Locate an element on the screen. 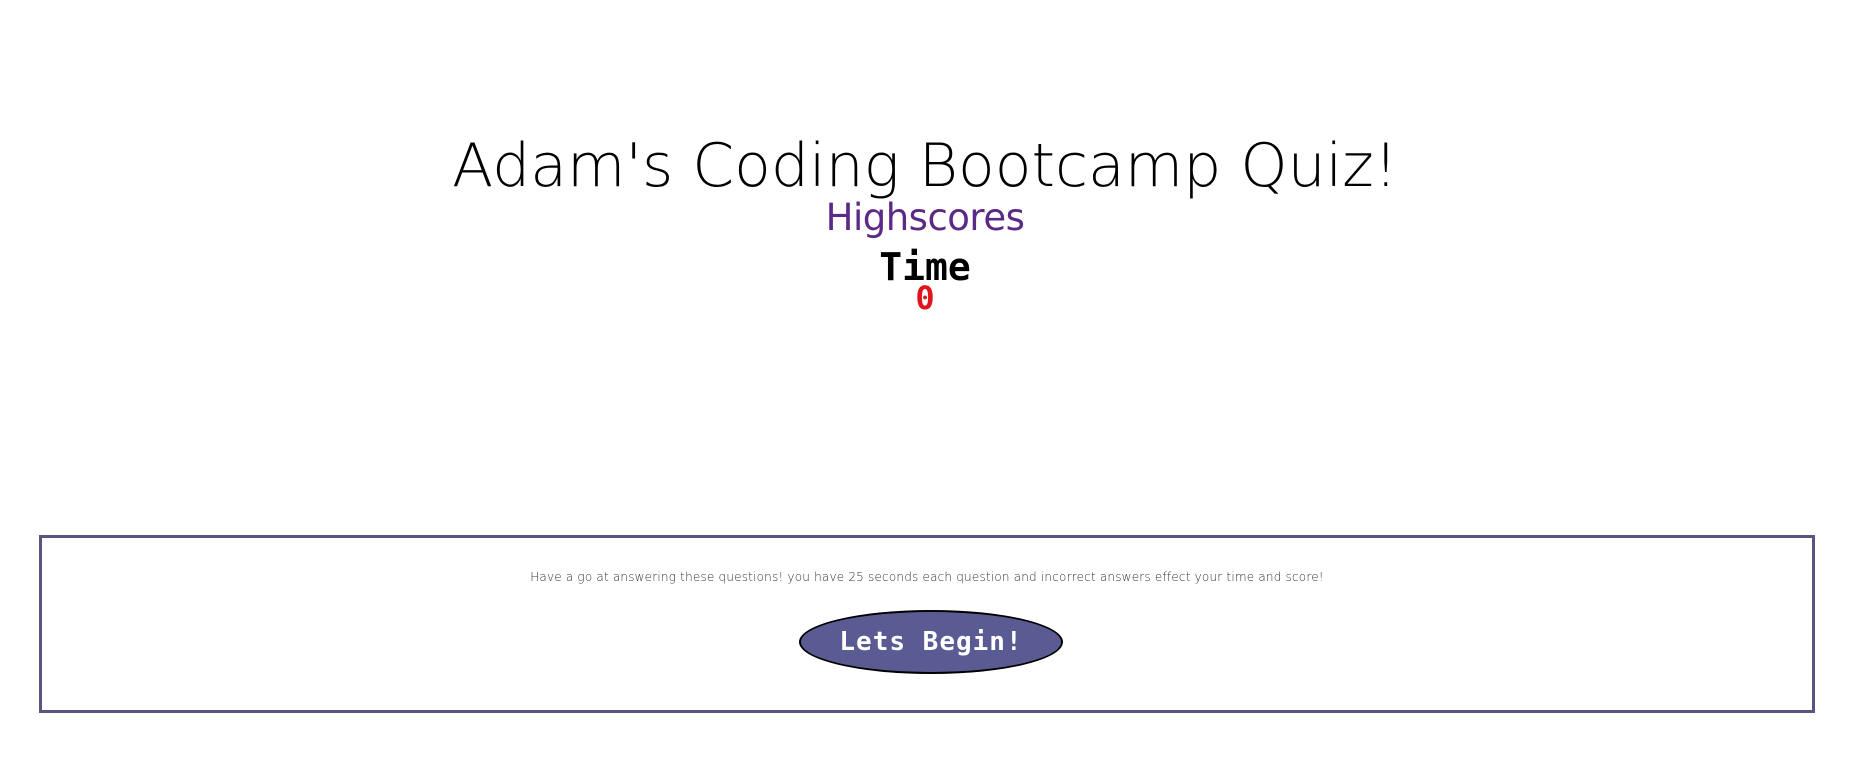 The image size is (1850, 774). highscores-link: Highscores is located at coordinates (925, 218).